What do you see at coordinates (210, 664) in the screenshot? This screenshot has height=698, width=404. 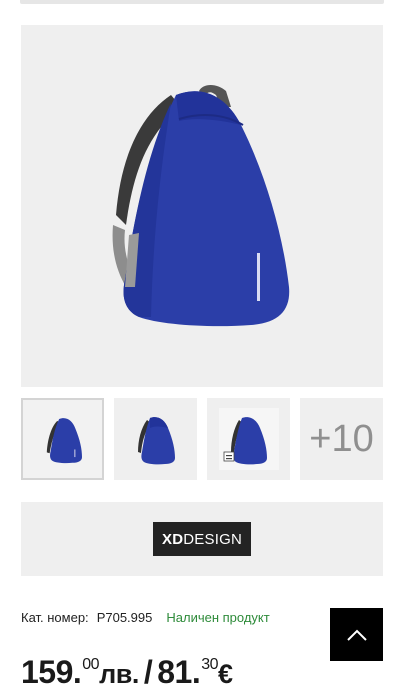 I see `price-eur-cents: 30` at bounding box center [210, 664].